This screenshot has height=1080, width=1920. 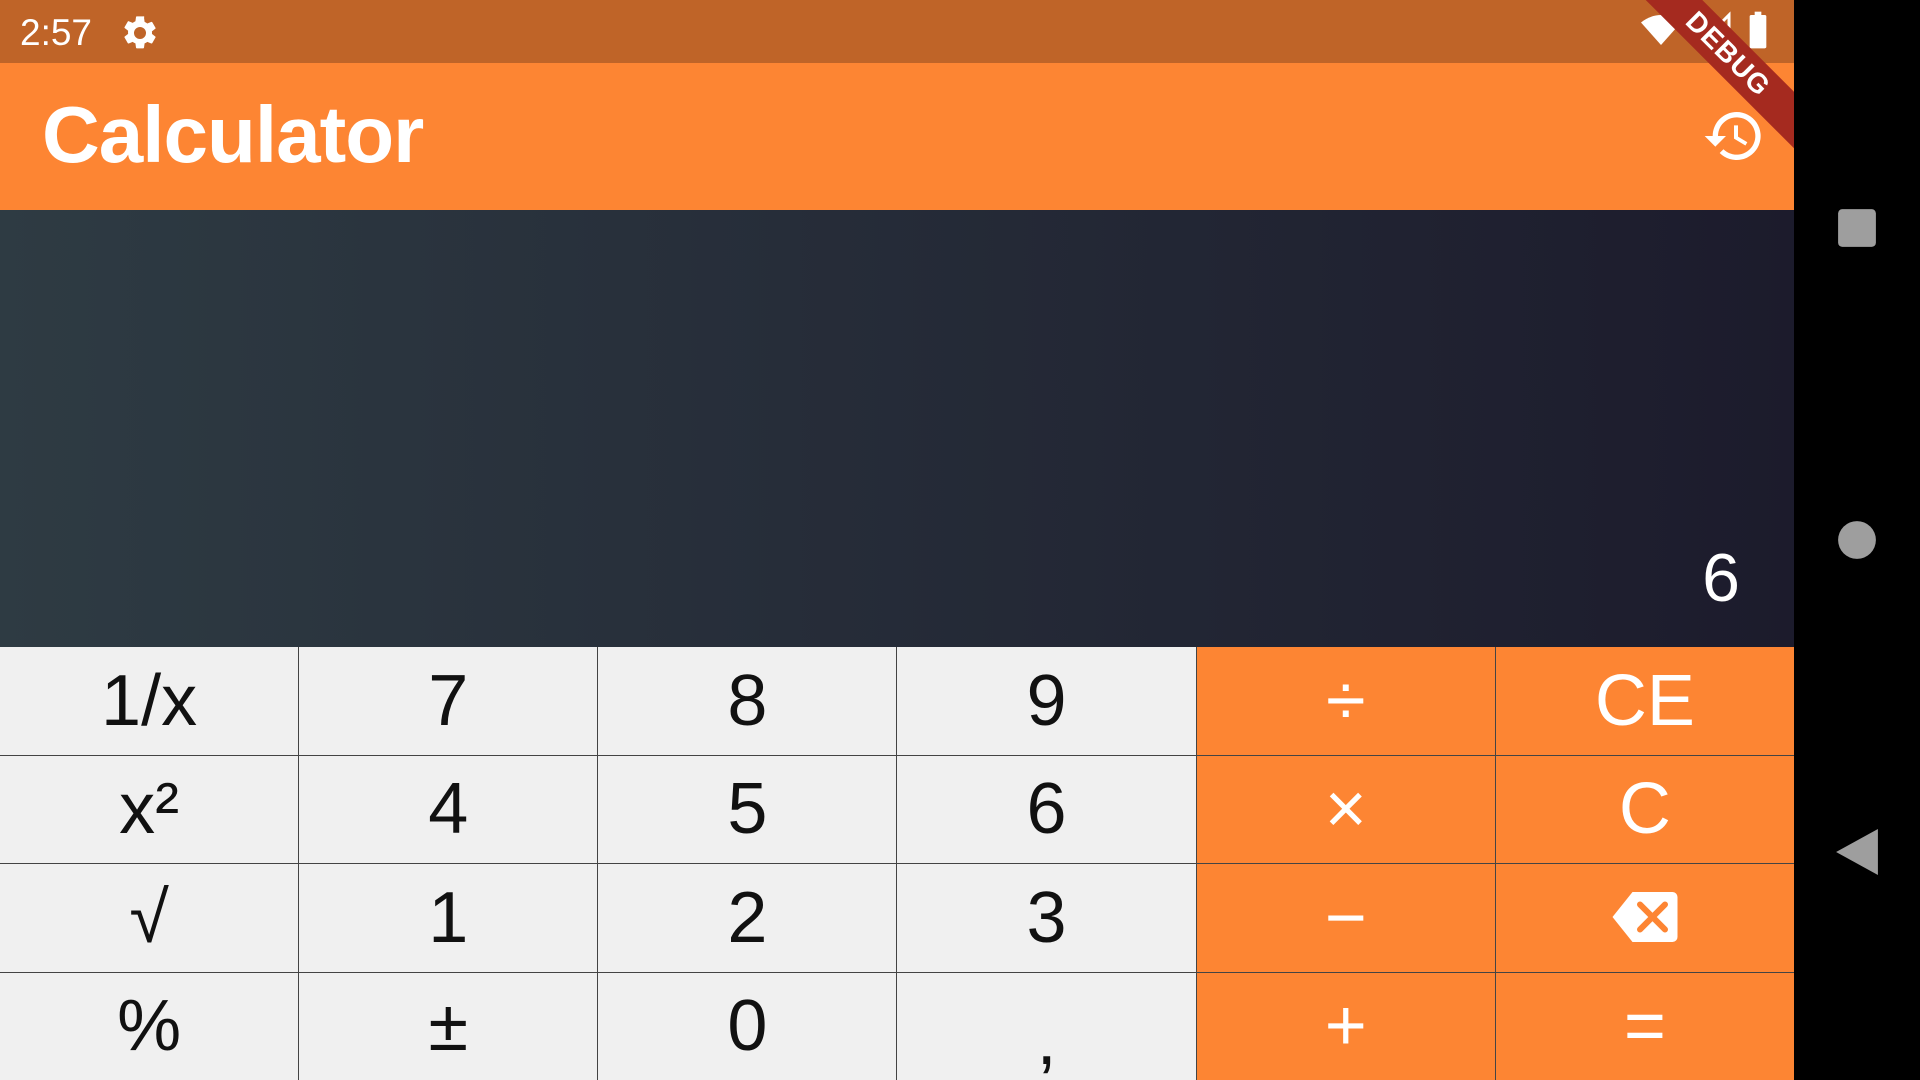 I want to click on digit-6-button: 6, so click(x=1046, y=809).